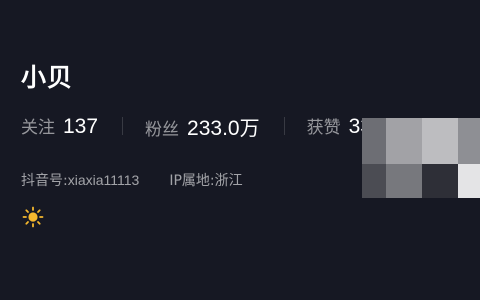 Image resolution: width=480 pixels, height=300 pixels. Describe the element at coordinates (47, 77) in the screenshot. I see `profile-name: 小贝` at that location.